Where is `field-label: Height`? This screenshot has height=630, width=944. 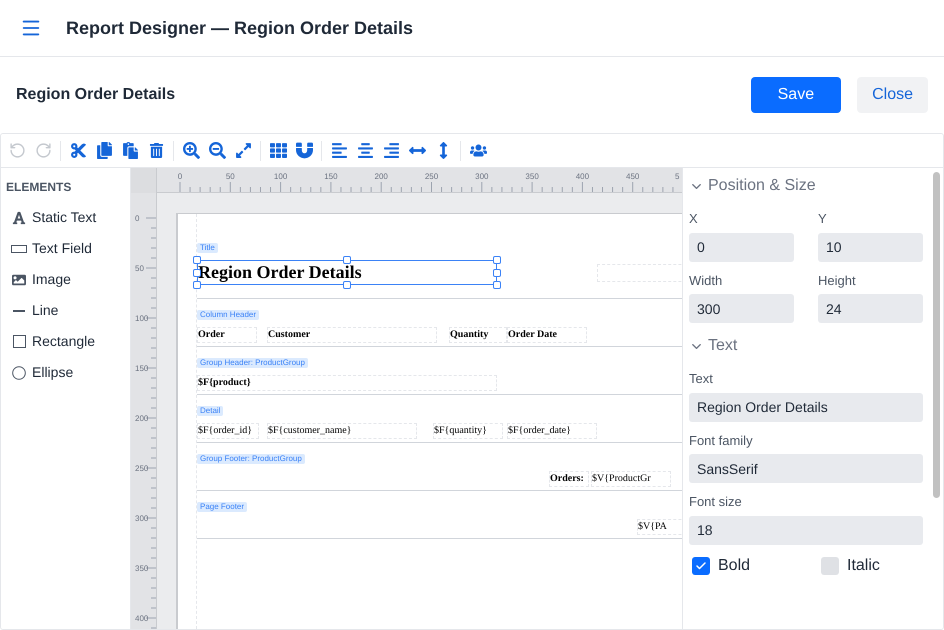
field-label: Height is located at coordinates (837, 281).